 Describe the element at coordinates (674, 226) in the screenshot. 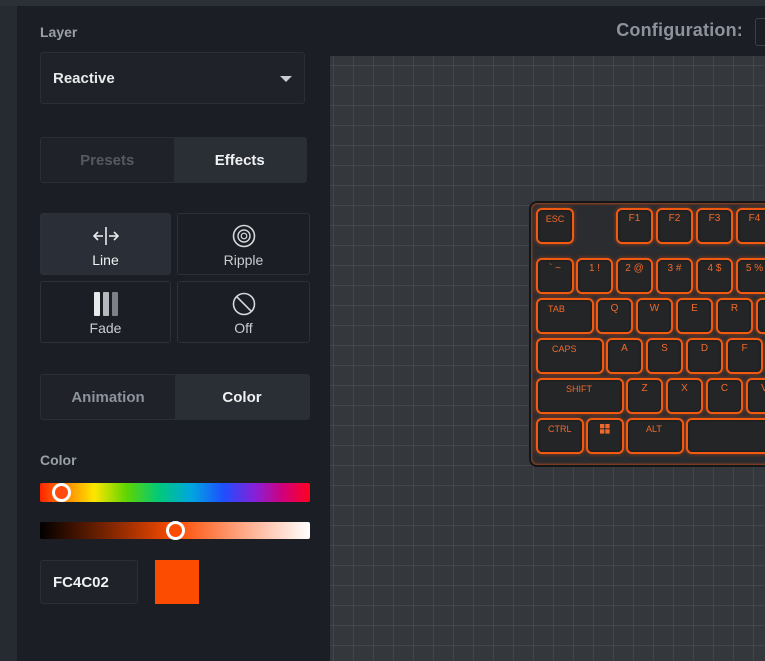

I see `key-f2: F2` at that location.